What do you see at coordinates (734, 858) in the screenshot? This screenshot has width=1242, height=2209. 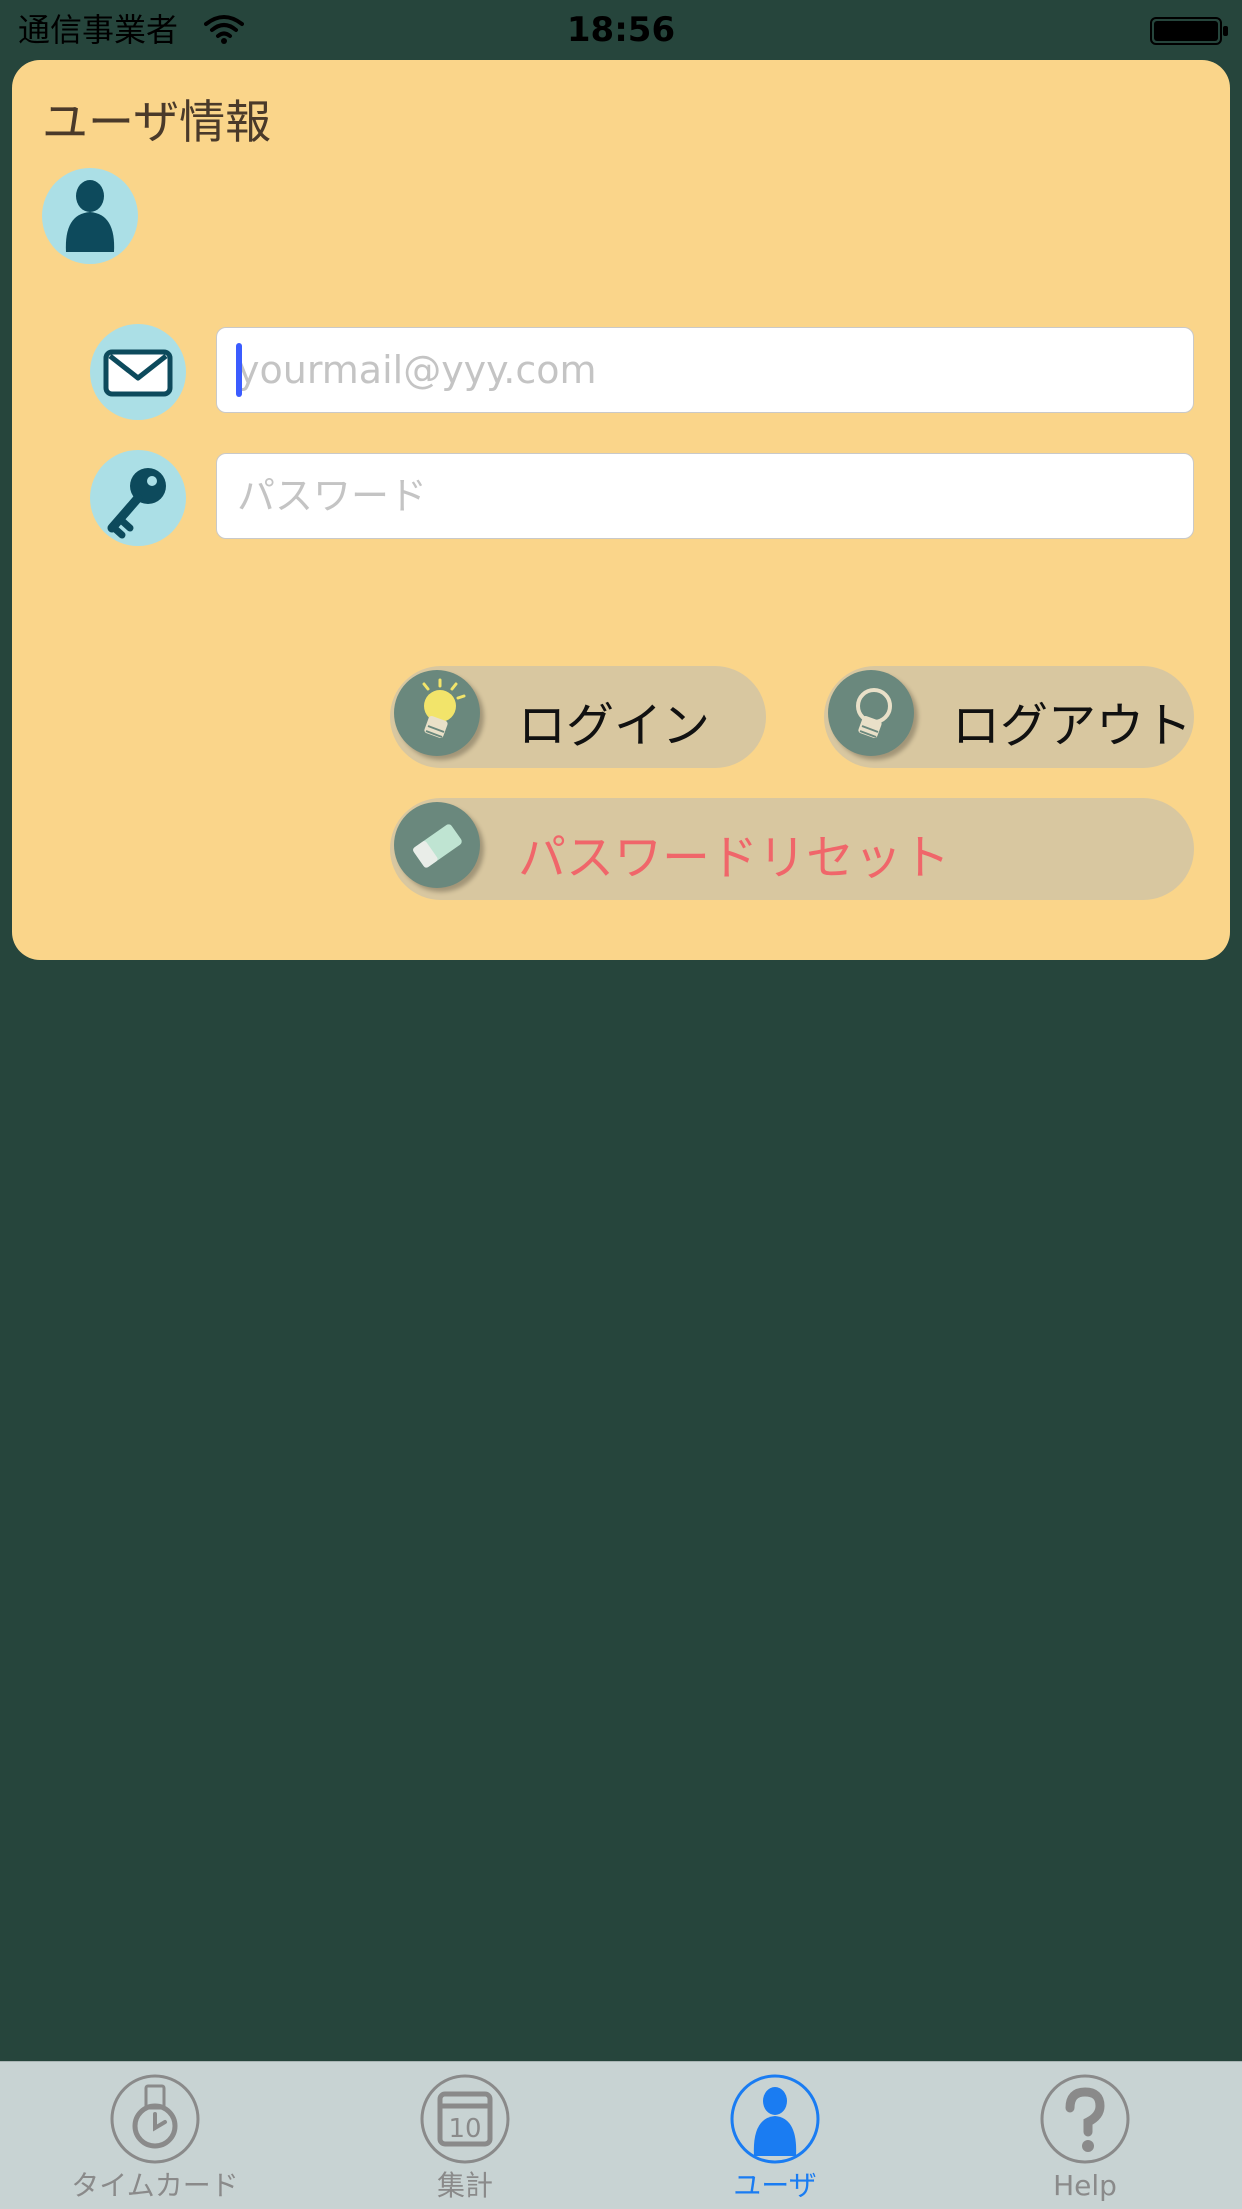 I see `password-reset-label: パスワードリセット` at bounding box center [734, 858].